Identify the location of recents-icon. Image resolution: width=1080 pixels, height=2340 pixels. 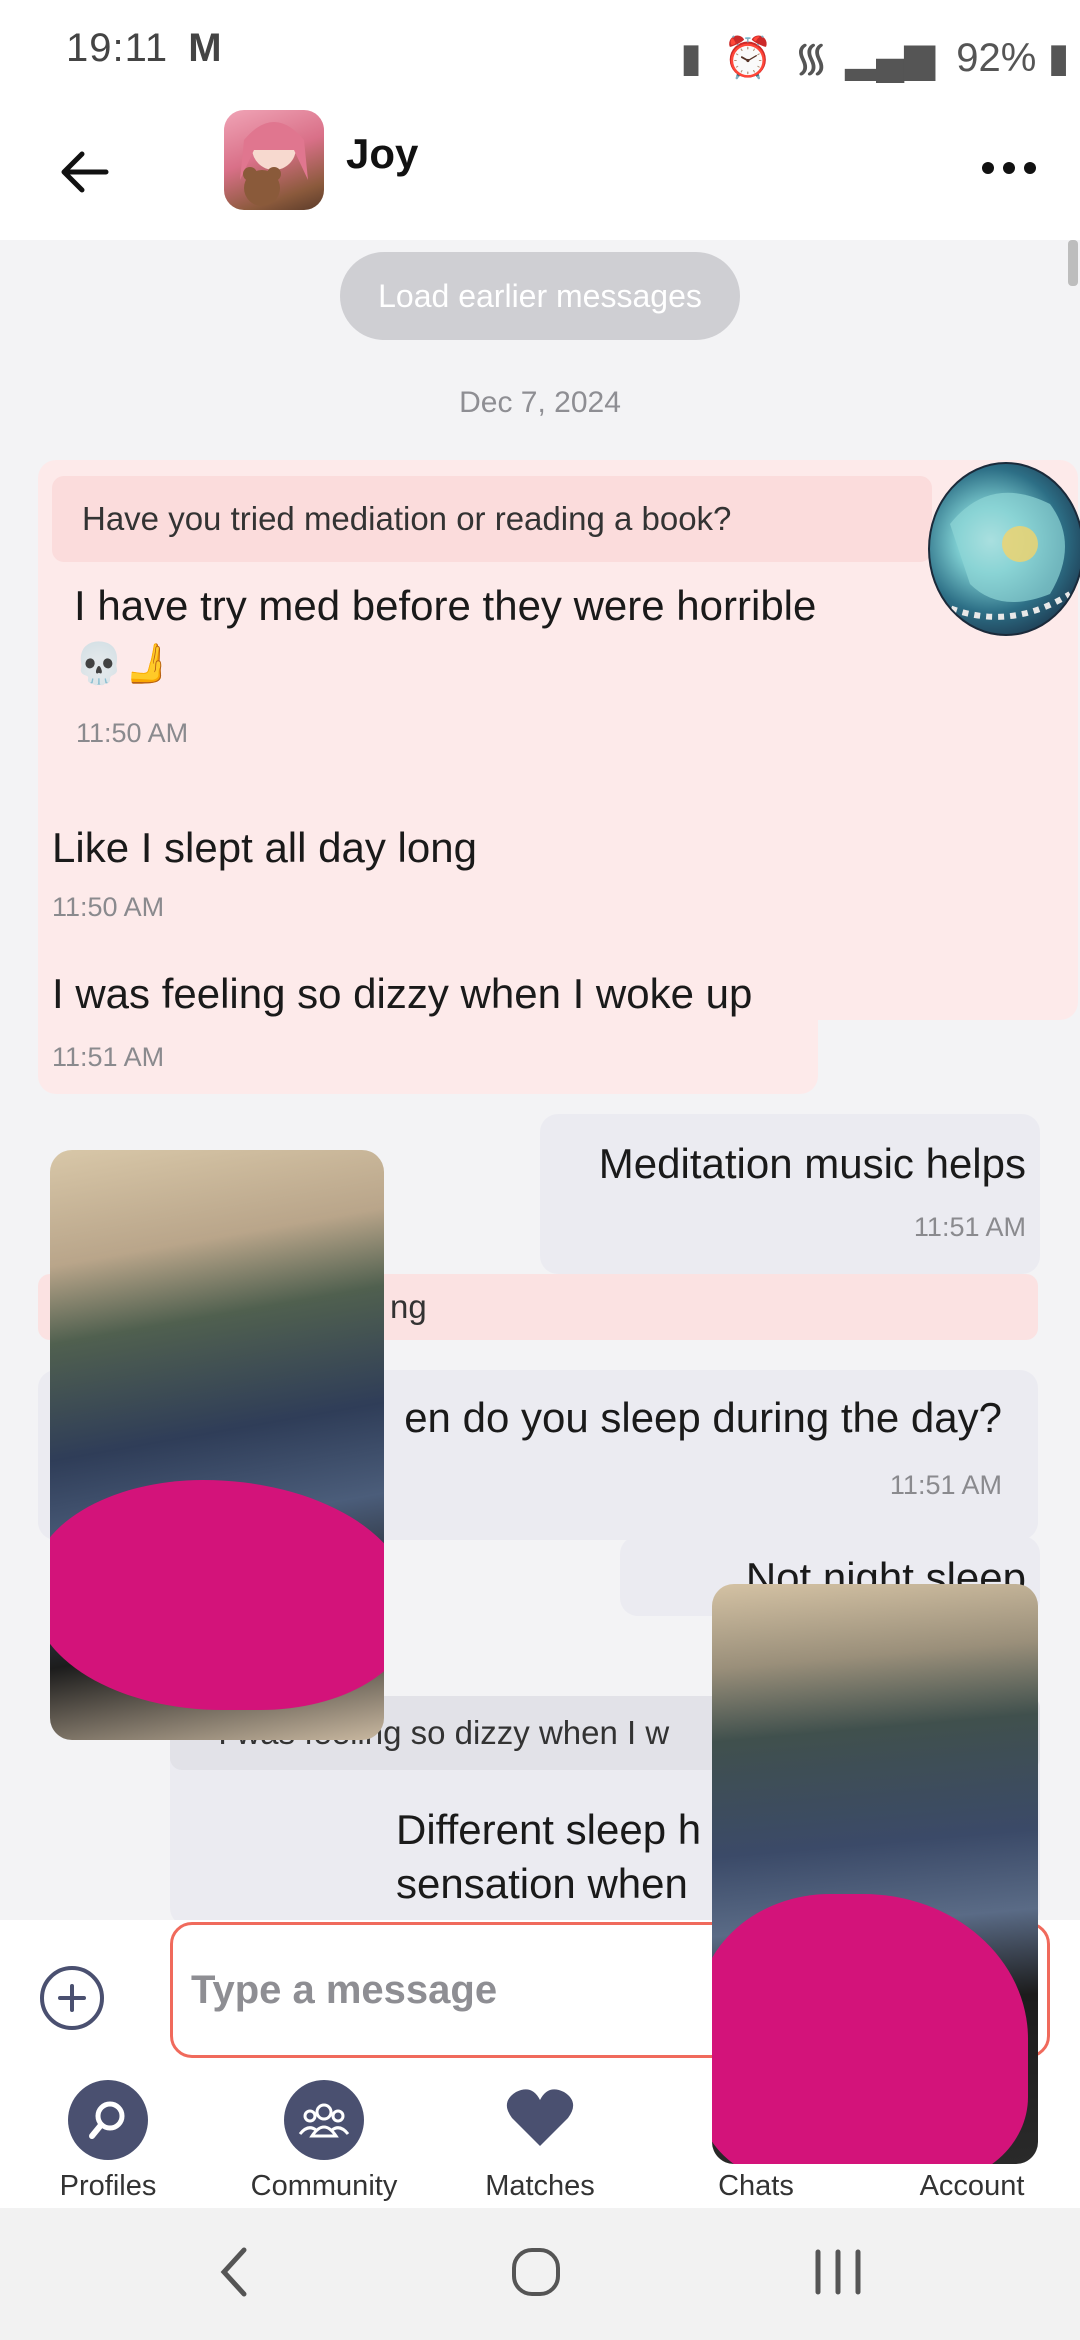
(838, 2272).